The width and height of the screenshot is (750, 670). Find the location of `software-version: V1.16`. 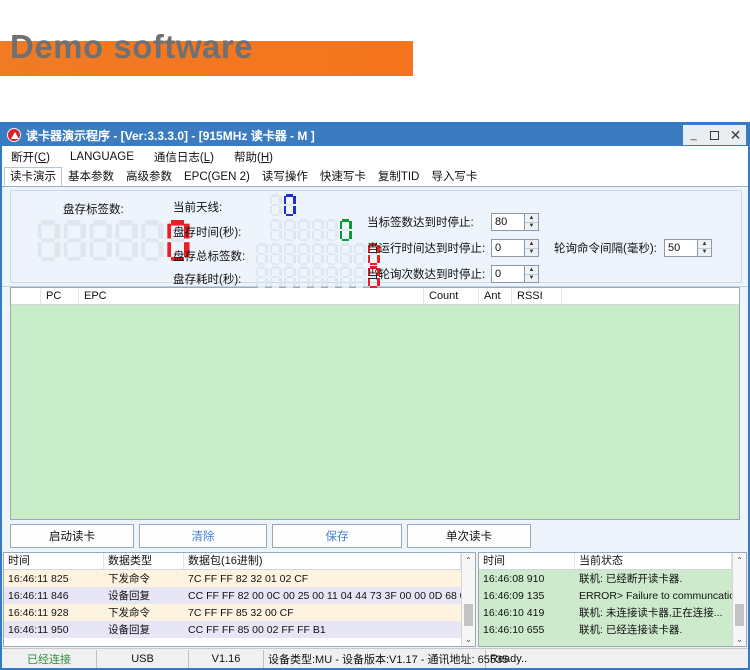

software-version: V1.16 is located at coordinates (226, 658).